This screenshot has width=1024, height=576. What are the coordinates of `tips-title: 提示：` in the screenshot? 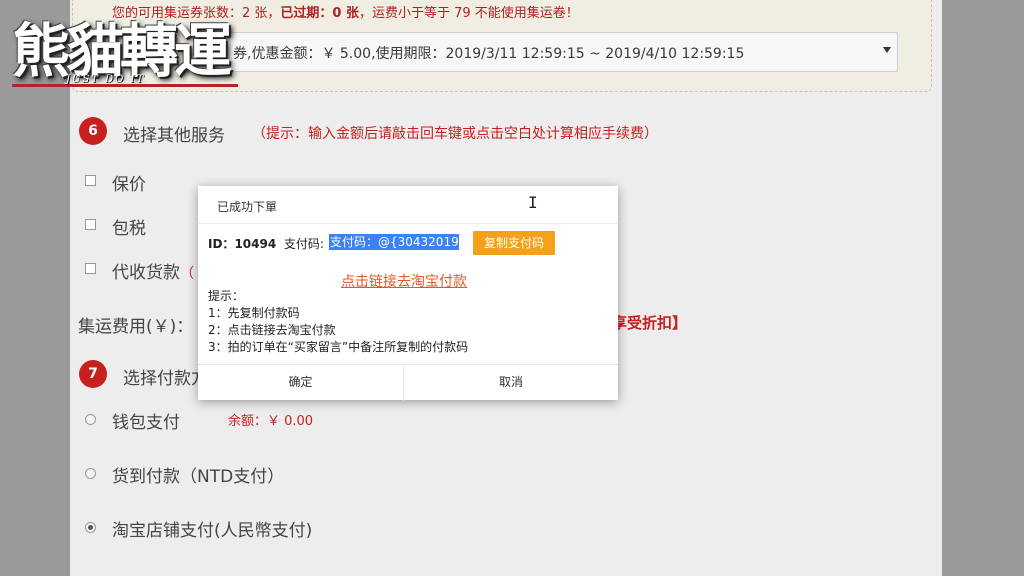 It's located at (226, 296).